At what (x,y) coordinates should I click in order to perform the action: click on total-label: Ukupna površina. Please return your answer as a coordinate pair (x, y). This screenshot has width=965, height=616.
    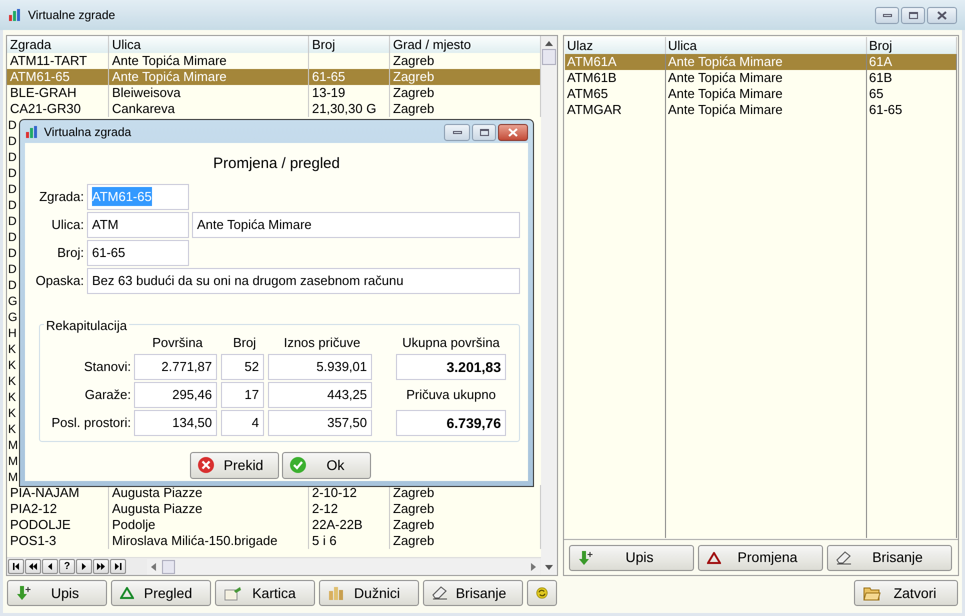
    Looking at the image, I should click on (451, 343).